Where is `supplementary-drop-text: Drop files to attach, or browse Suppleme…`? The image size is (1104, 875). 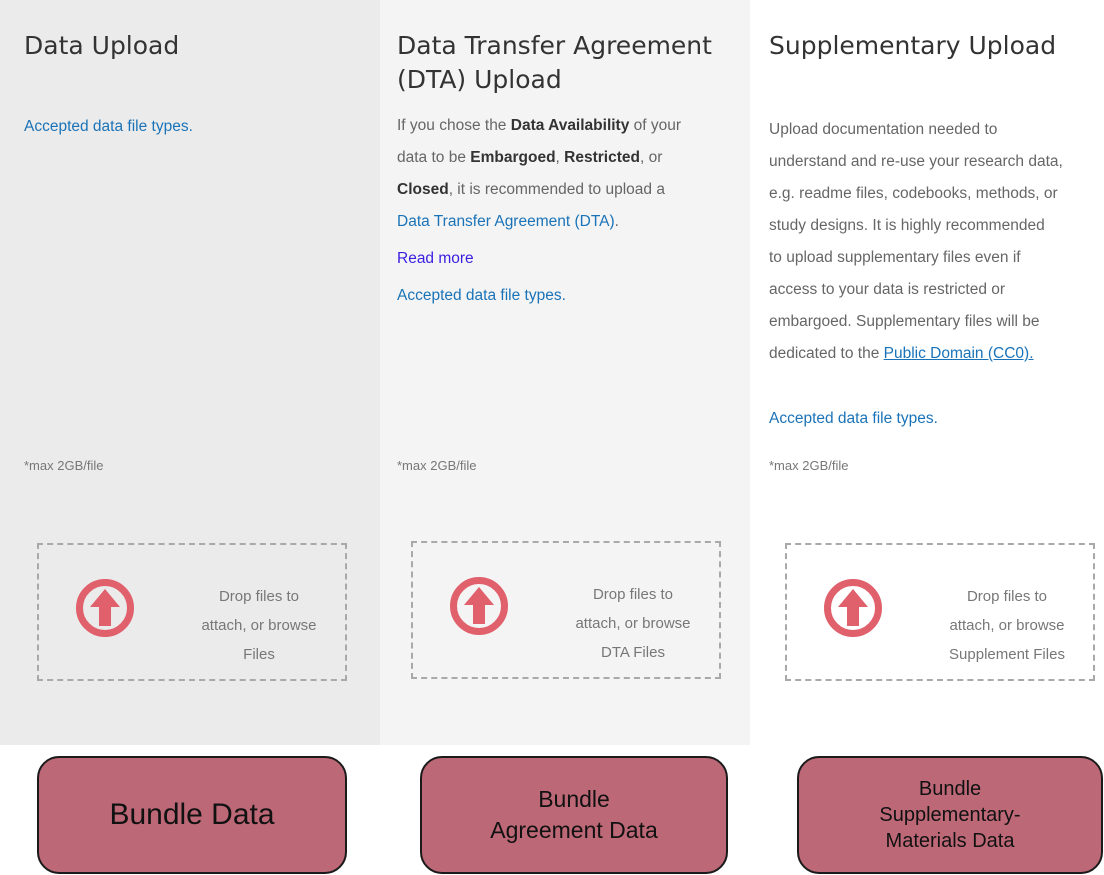 supplementary-drop-text: Drop files to attach, or browse Suppleme… is located at coordinates (1007, 625).